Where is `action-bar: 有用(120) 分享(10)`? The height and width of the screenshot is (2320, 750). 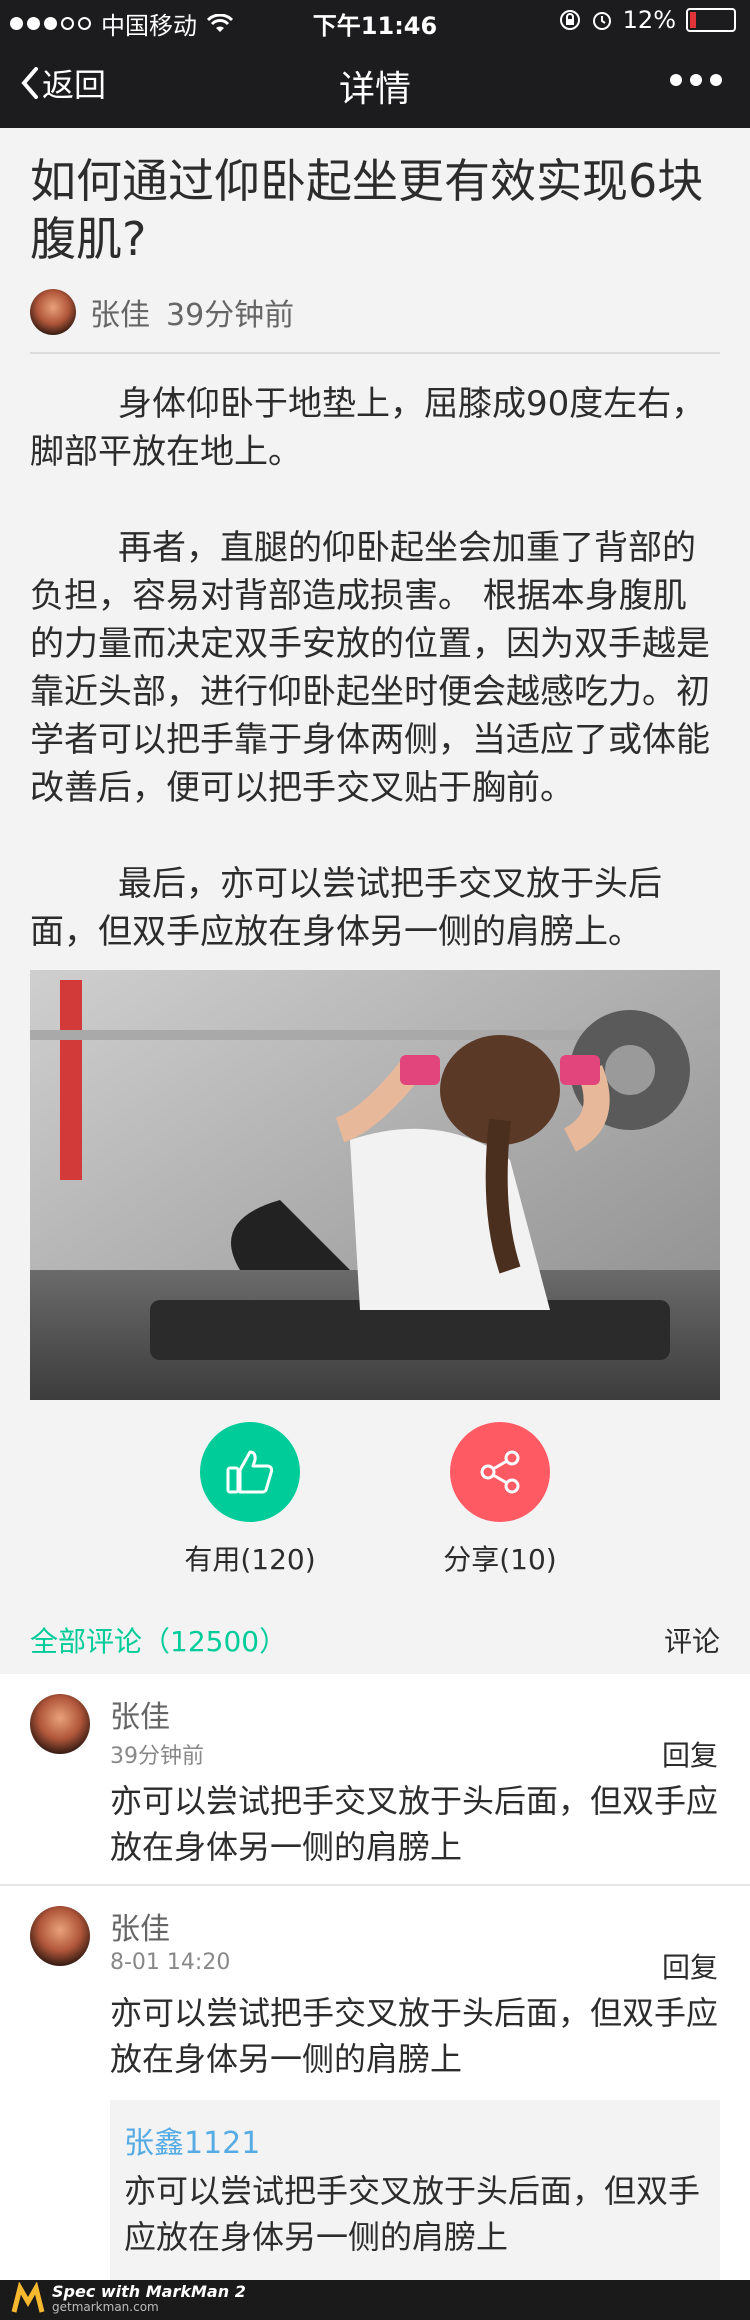
action-bar: 有用(120) 分享(10) is located at coordinates (375, 1502).